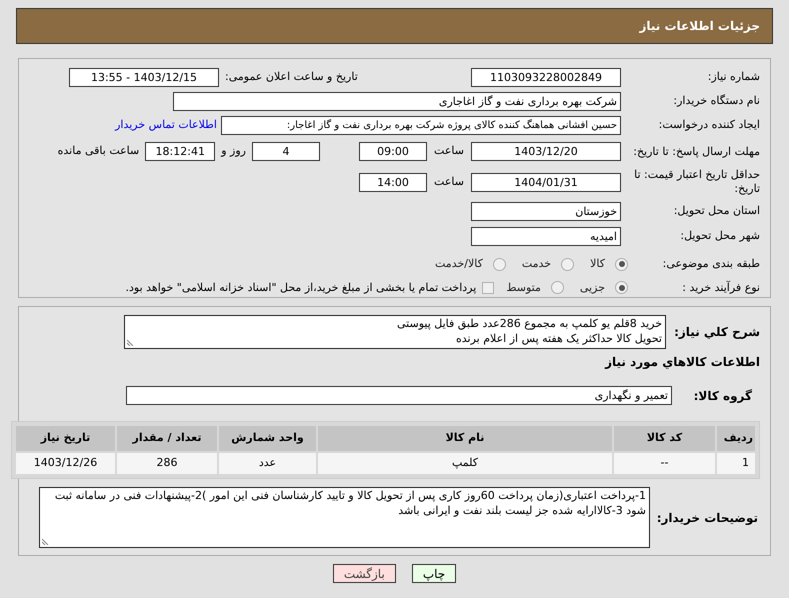  Describe the element at coordinates (664, 463) in the screenshot. I see `table-cell: --` at that location.